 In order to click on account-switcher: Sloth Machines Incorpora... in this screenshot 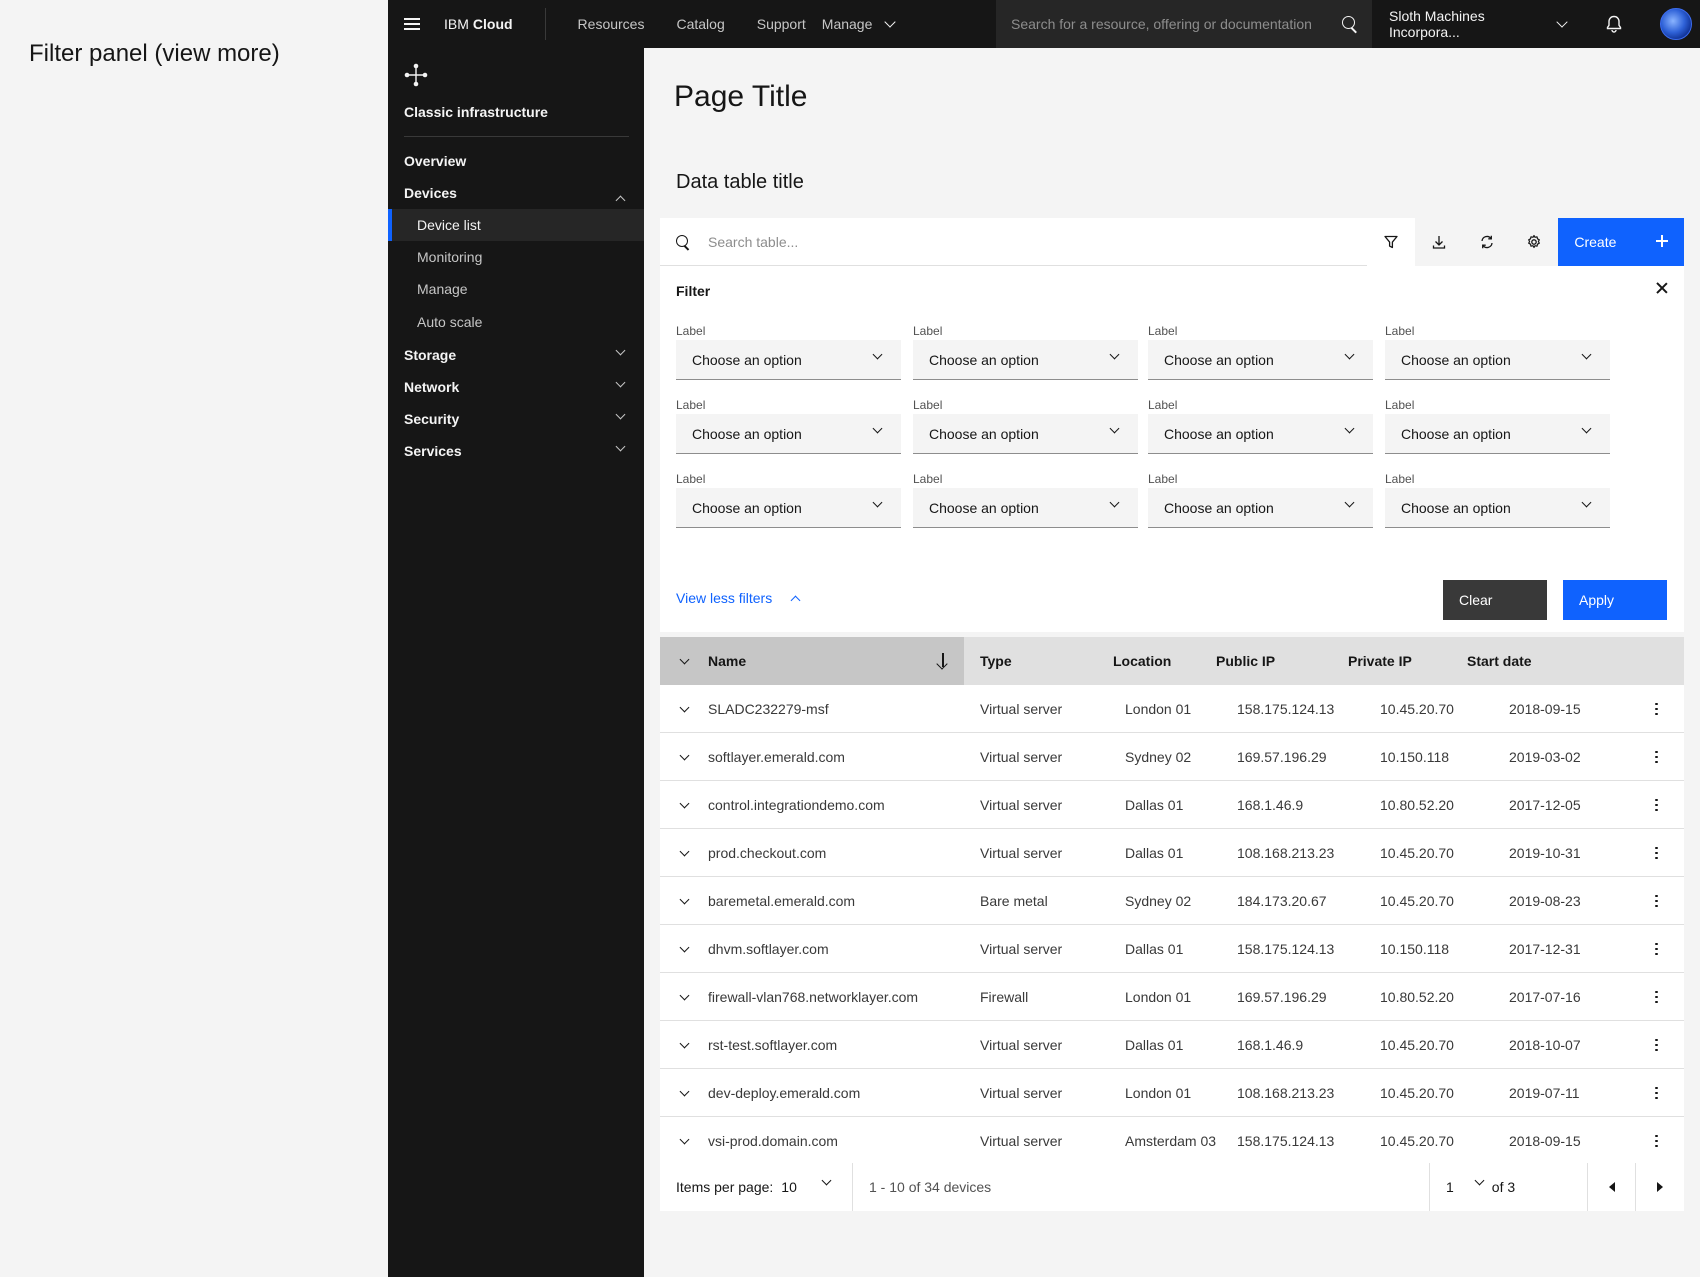, I will do `click(1480, 24)`.